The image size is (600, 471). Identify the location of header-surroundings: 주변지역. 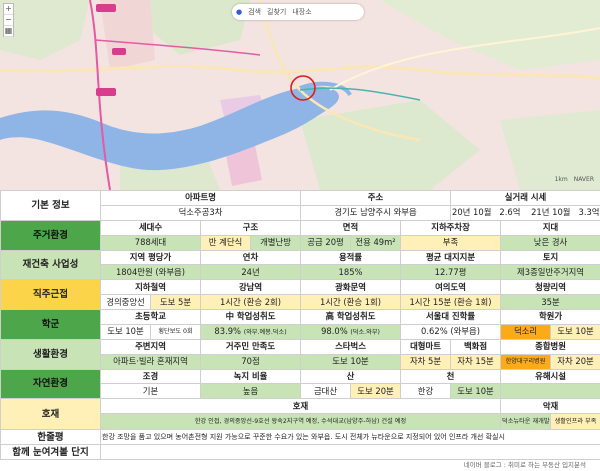
(150, 346).